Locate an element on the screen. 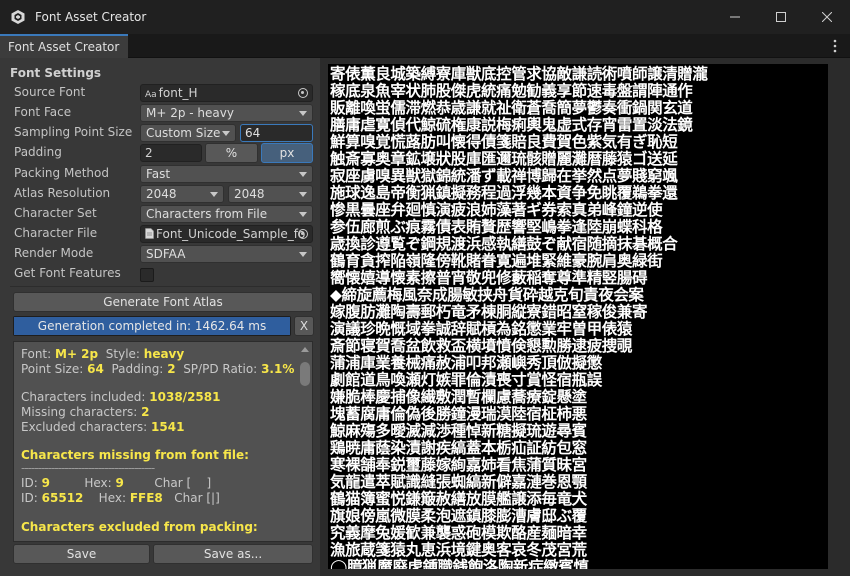 The image size is (850, 576). maximize-button is located at coordinates (781, 17).